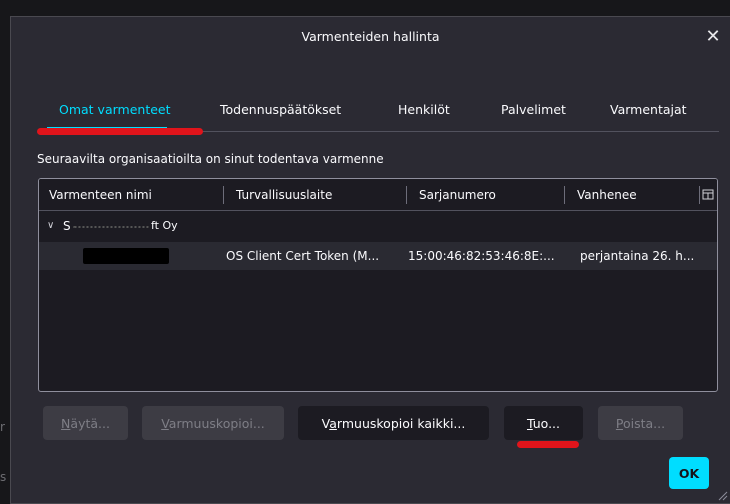 Image resolution: width=730 pixels, height=504 pixels. I want to click on backdrop-fragment: r, so click(2, 427).